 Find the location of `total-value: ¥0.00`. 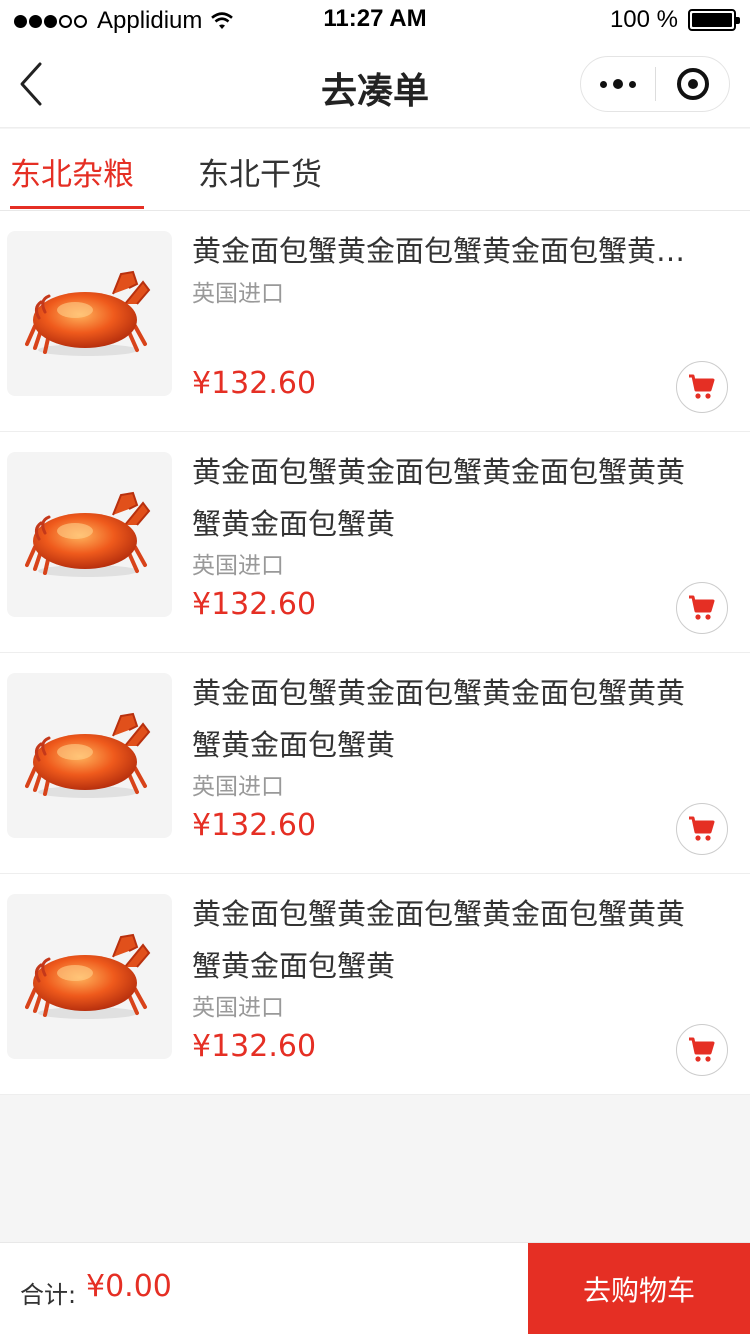

total-value: ¥0.00 is located at coordinates (129, 1286).